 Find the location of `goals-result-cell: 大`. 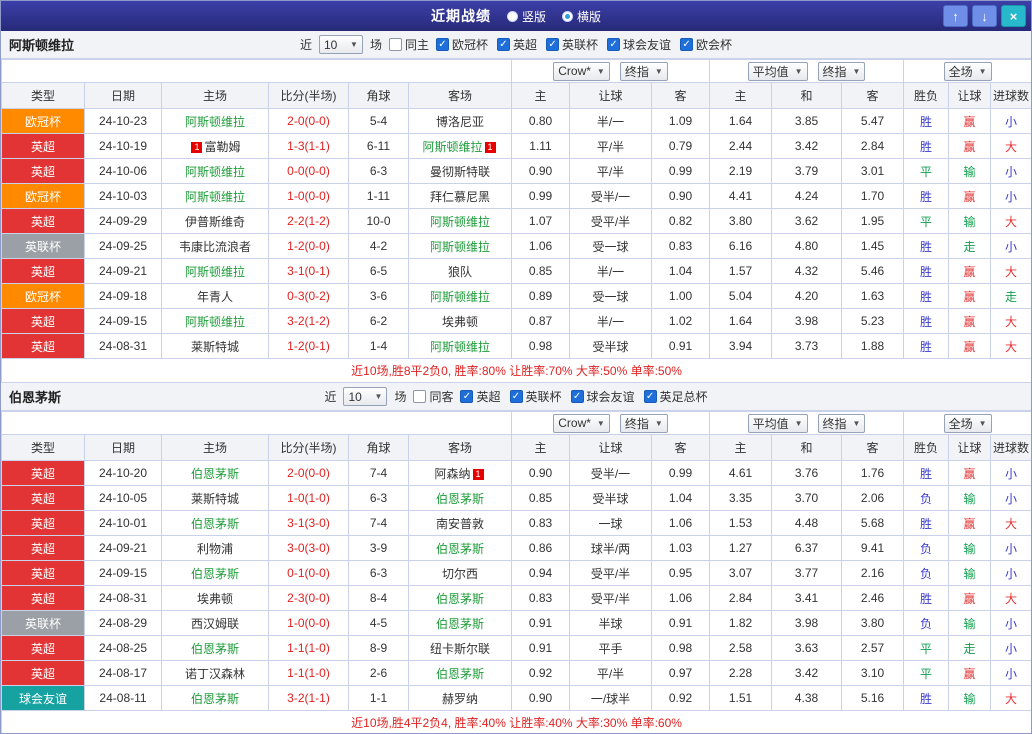

goals-result-cell: 大 is located at coordinates (1010, 321).